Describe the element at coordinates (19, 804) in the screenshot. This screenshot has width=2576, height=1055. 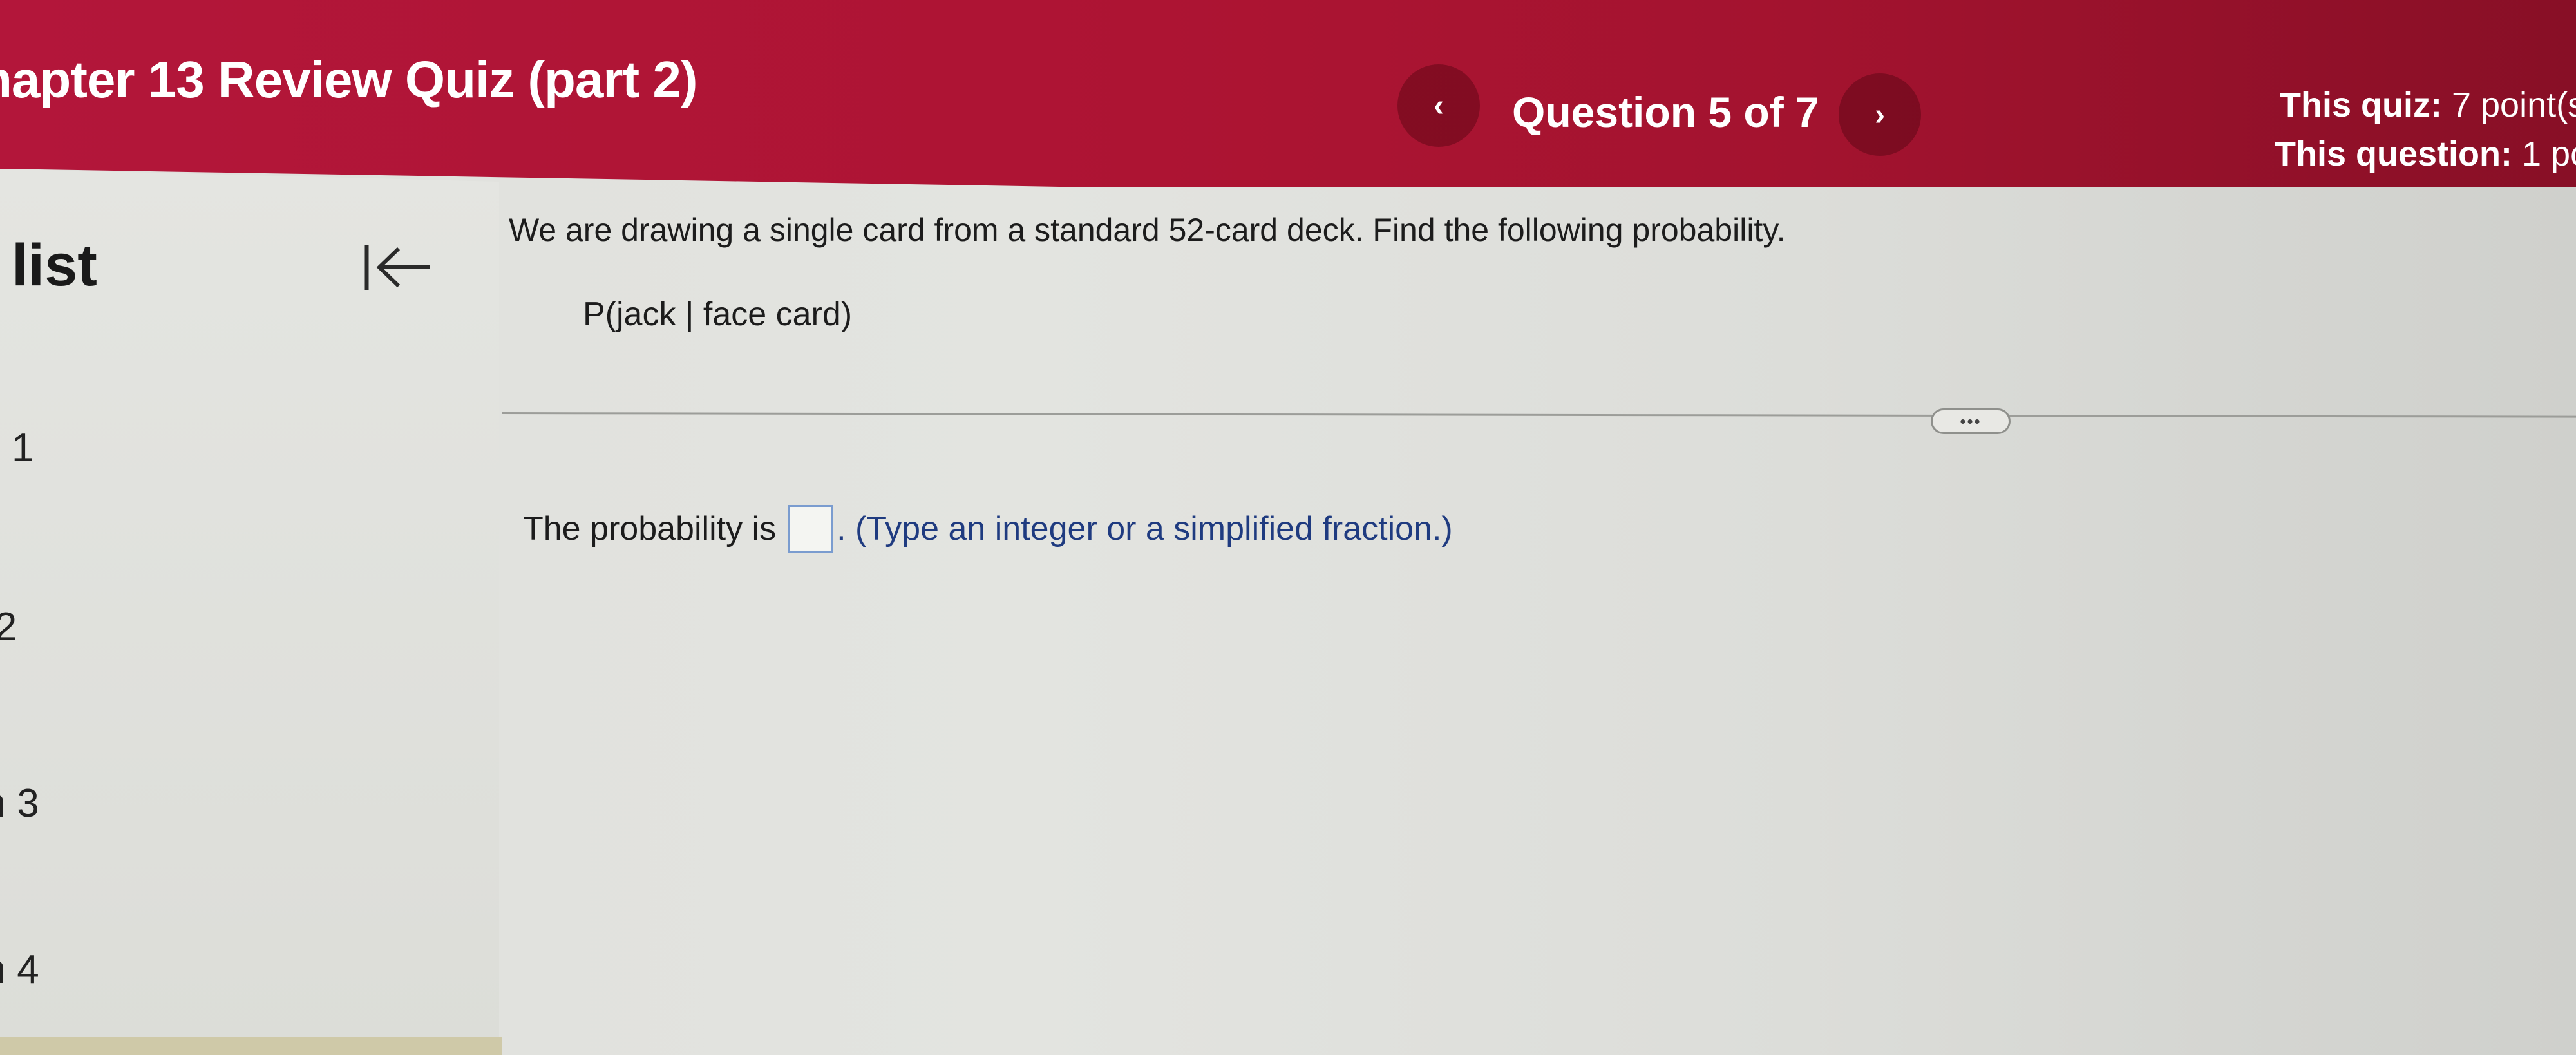
I see `sidebar-item-question-3: on 3` at that location.